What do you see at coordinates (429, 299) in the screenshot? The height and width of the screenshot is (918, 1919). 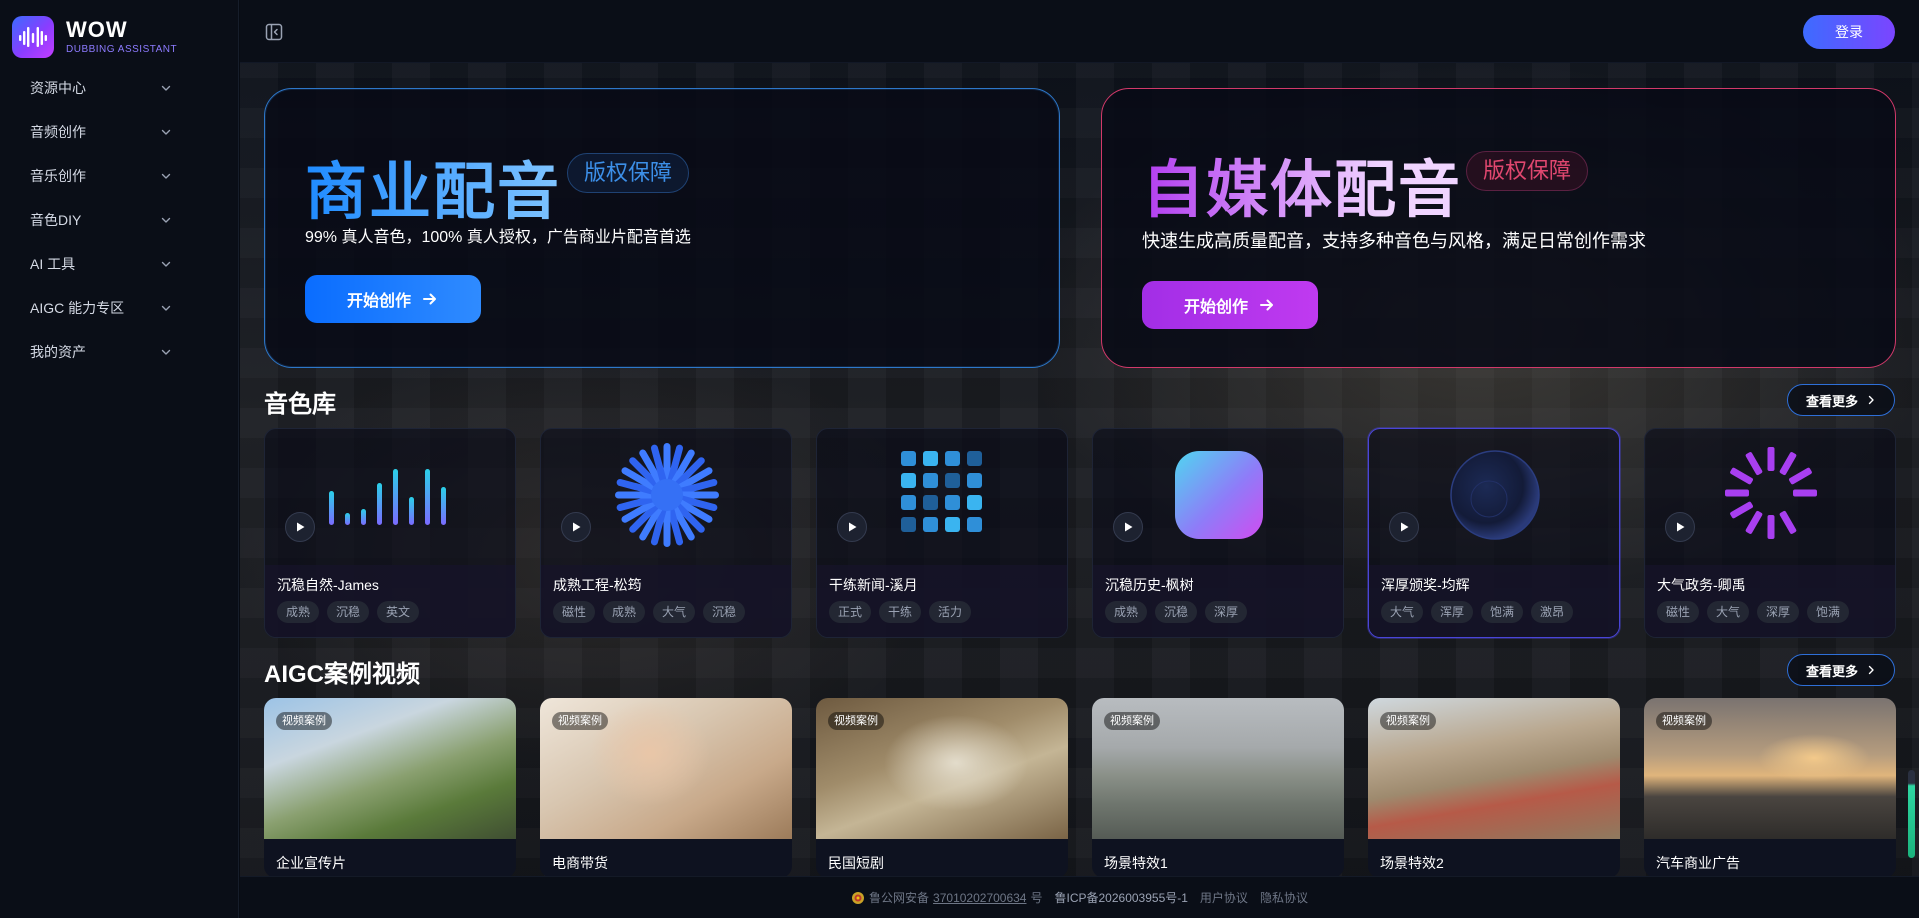 I see `arrow-right-icon` at bounding box center [429, 299].